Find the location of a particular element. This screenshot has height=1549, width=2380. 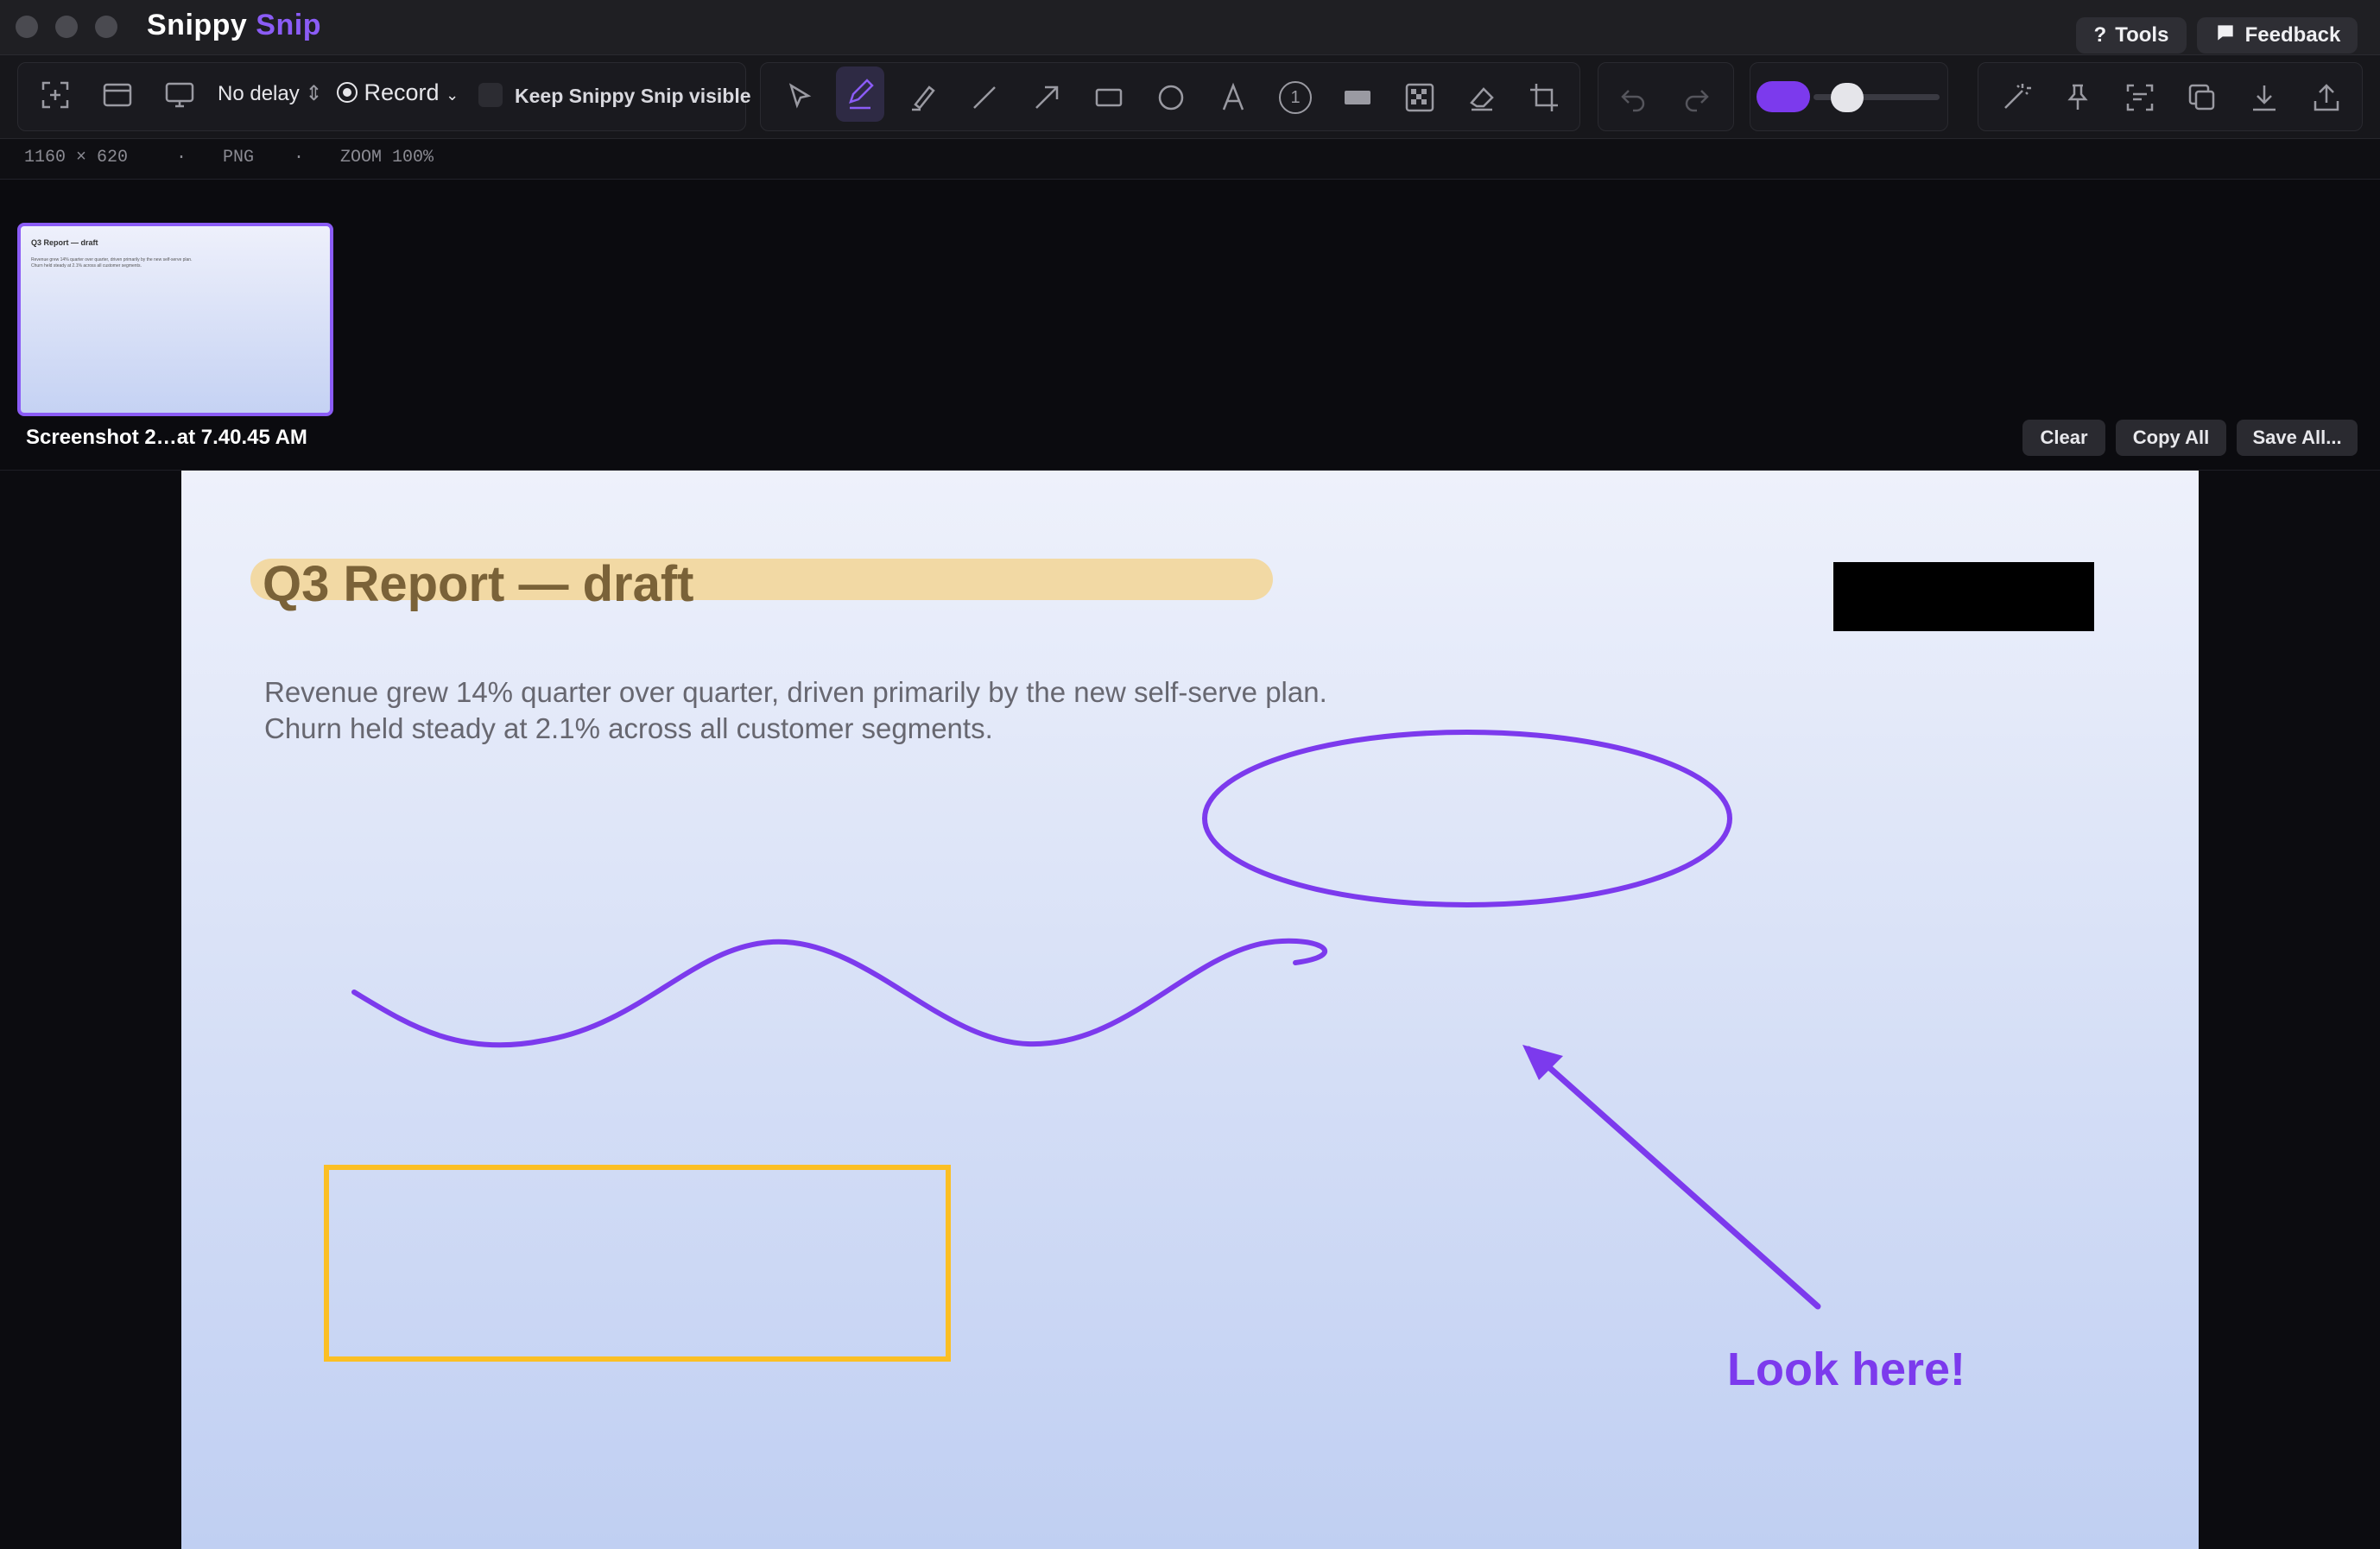

record-dot-icon is located at coordinates (348, 92).